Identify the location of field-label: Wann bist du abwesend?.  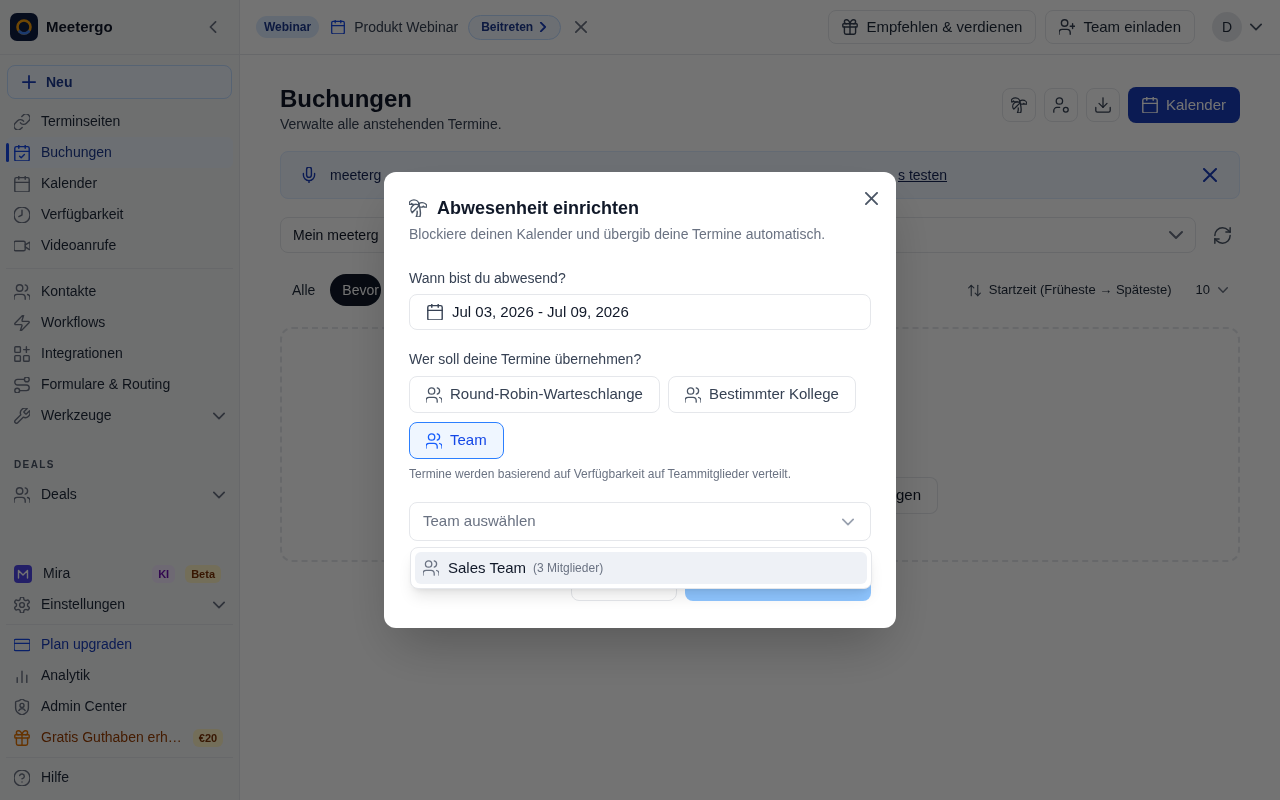
(487, 278).